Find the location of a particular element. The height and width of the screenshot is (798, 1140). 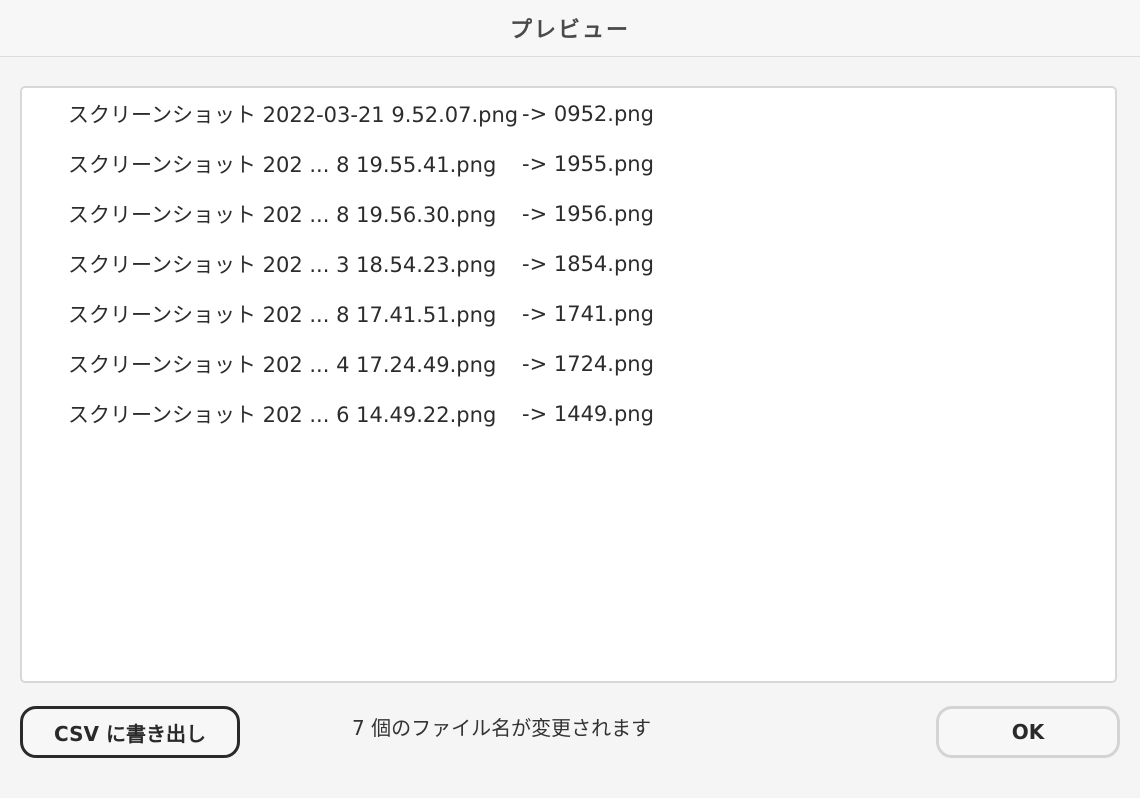

source-filename: スクリーンショット 202 ... 4 17.24.49.png is located at coordinates (282, 365).